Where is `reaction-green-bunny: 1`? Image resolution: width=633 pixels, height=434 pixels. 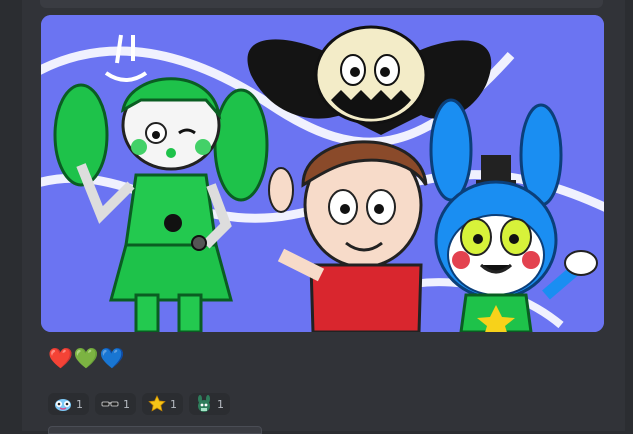
reaction-green-bunny: 1 is located at coordinates (209, 404).